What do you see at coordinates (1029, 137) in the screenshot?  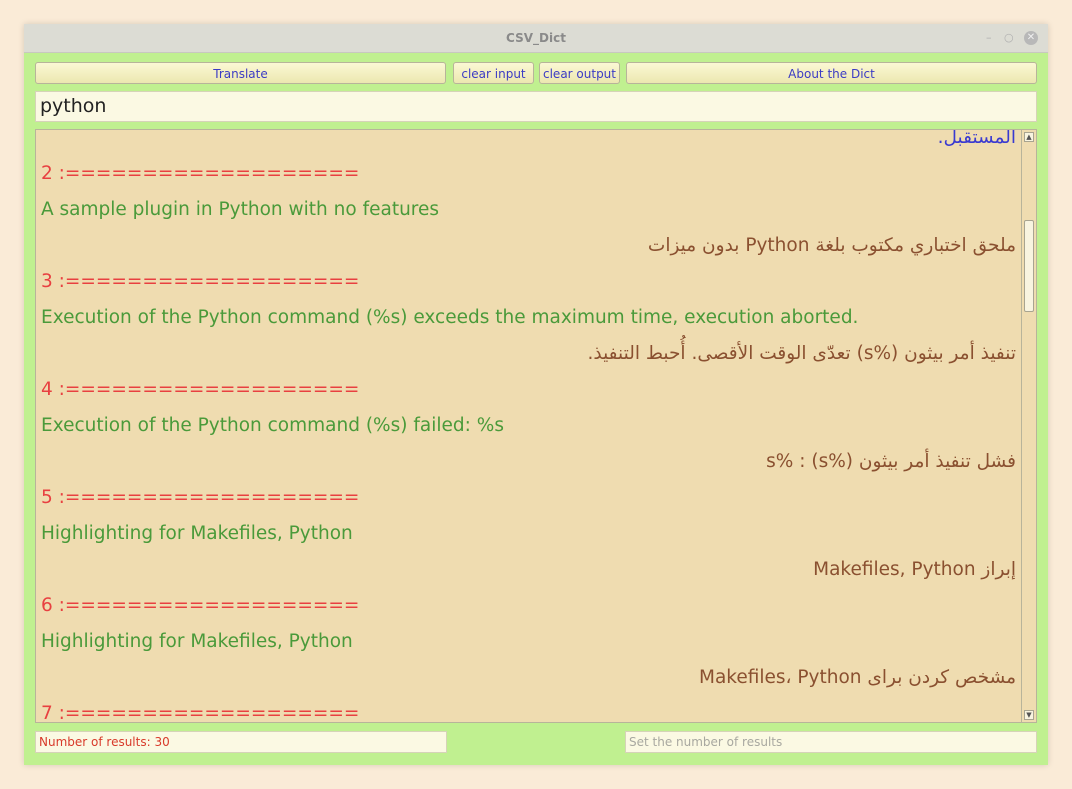 I see `scroll-up-arrow-icon: ▲` at bounding box center [1029, 137].